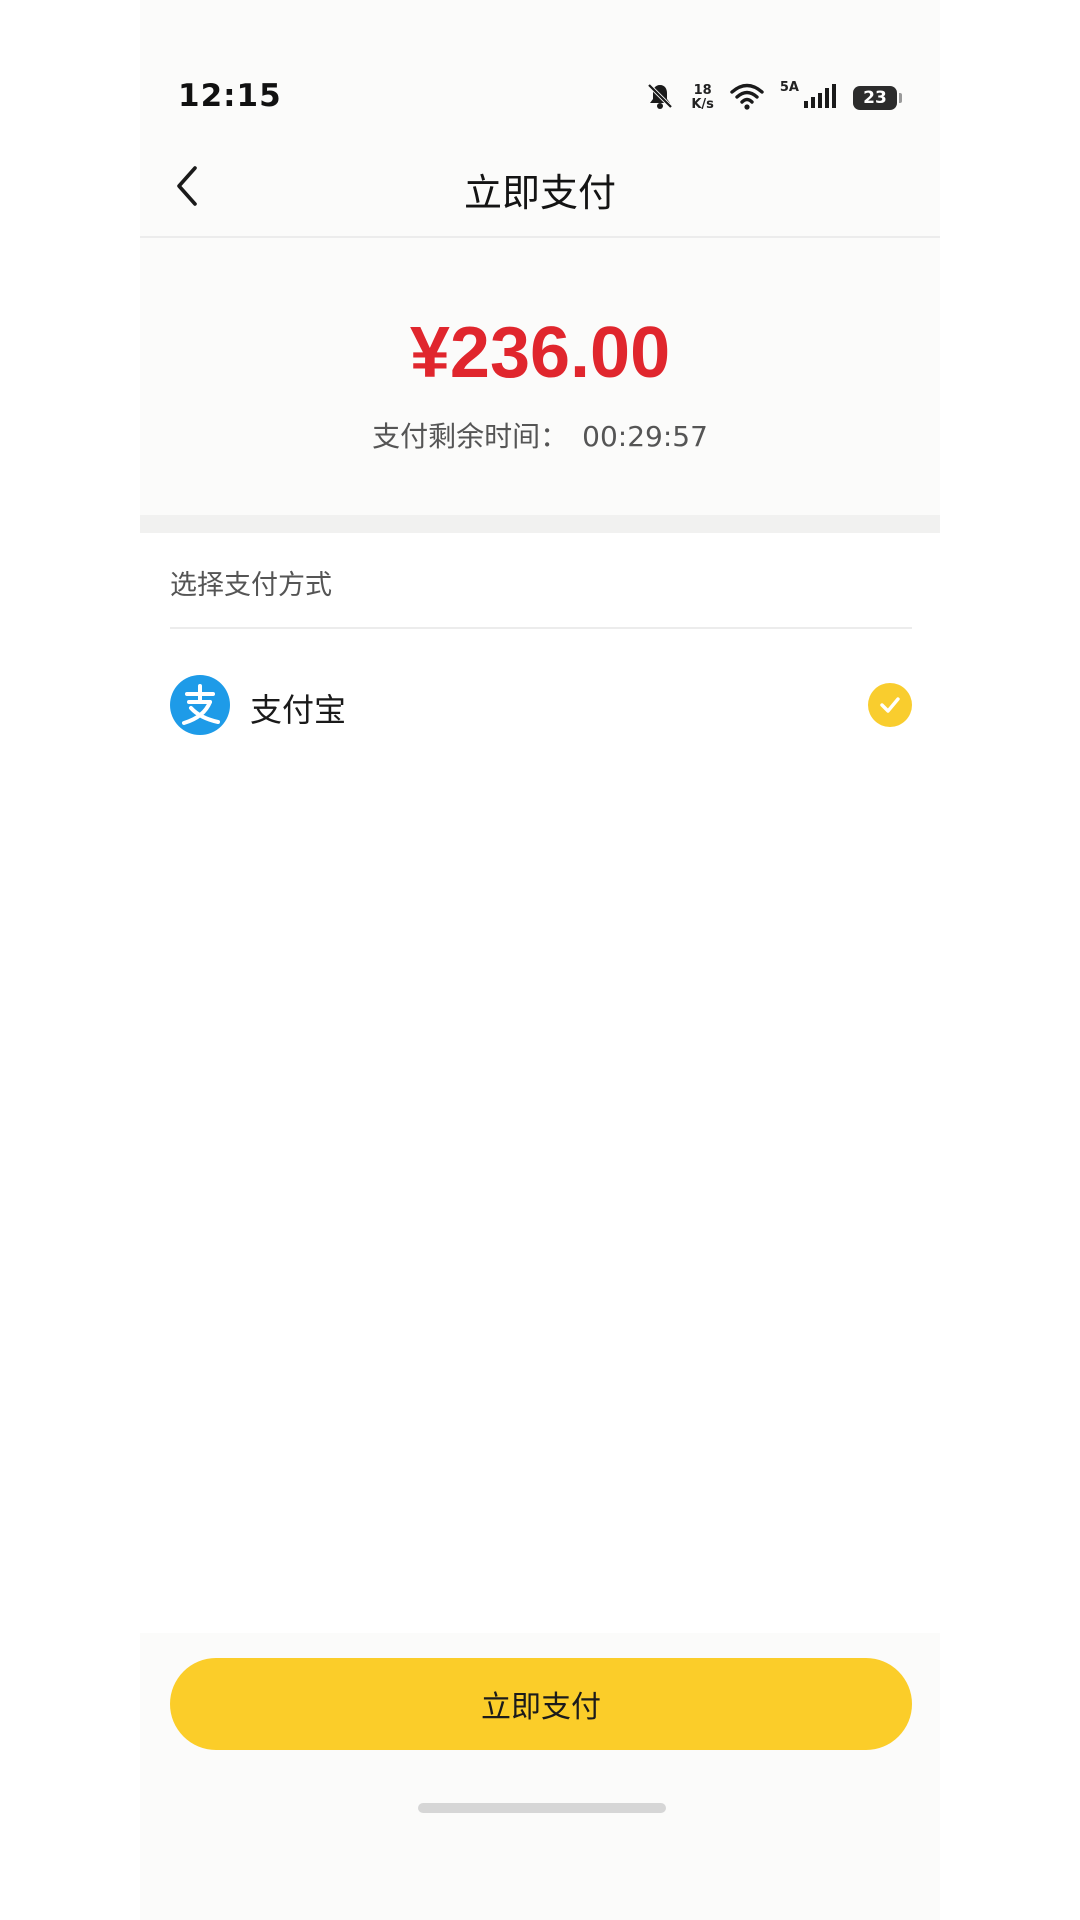  Describe the element at coordinates (660, 98) in the screenshot. I see `bell-muted-icon` at that location.